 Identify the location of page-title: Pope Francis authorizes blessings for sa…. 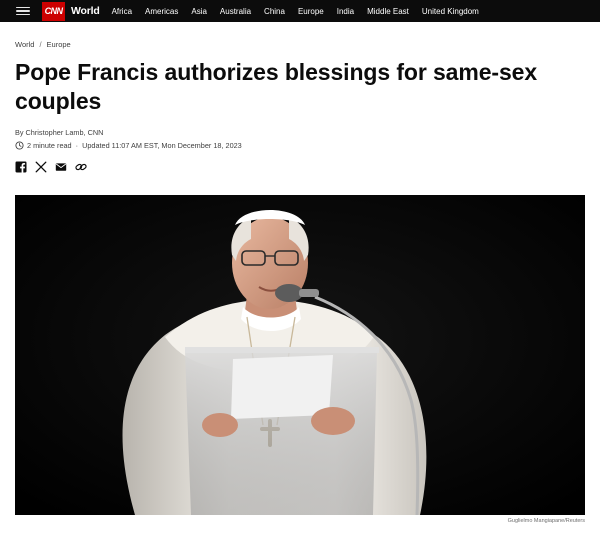
(276, 86).